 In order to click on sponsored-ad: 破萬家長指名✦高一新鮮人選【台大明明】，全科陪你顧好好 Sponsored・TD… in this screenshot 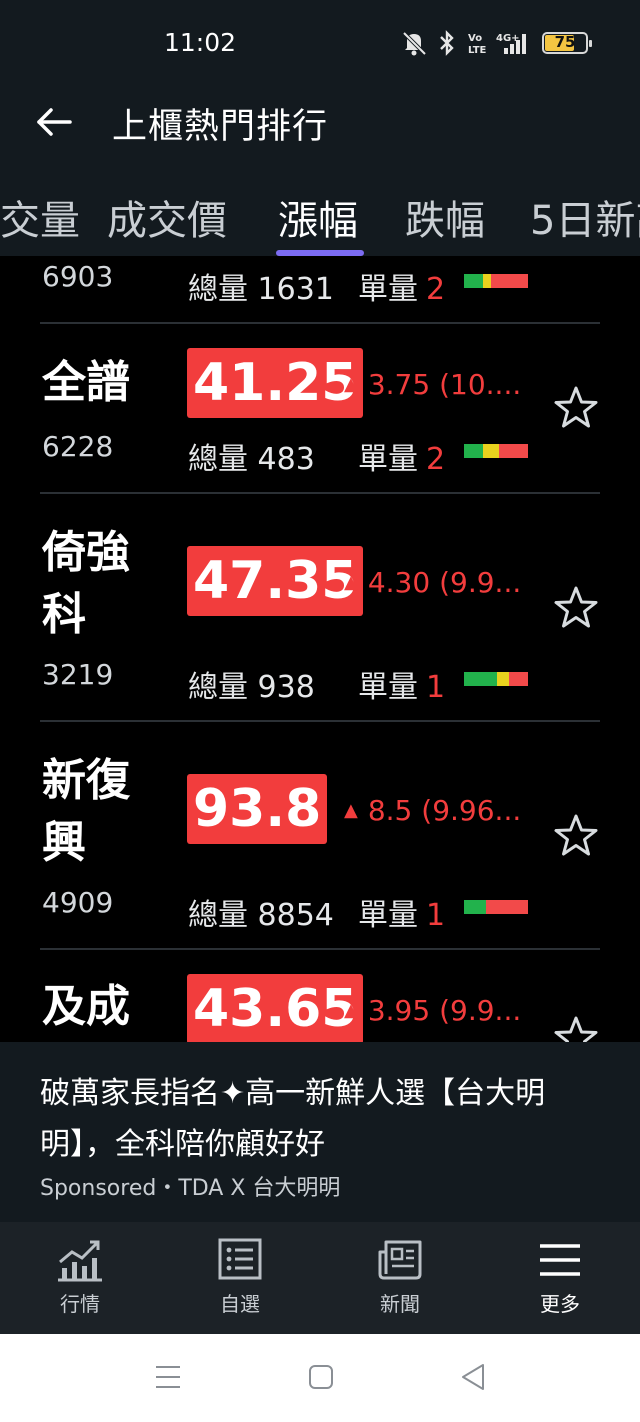, I will do `click(320, 1132)`.